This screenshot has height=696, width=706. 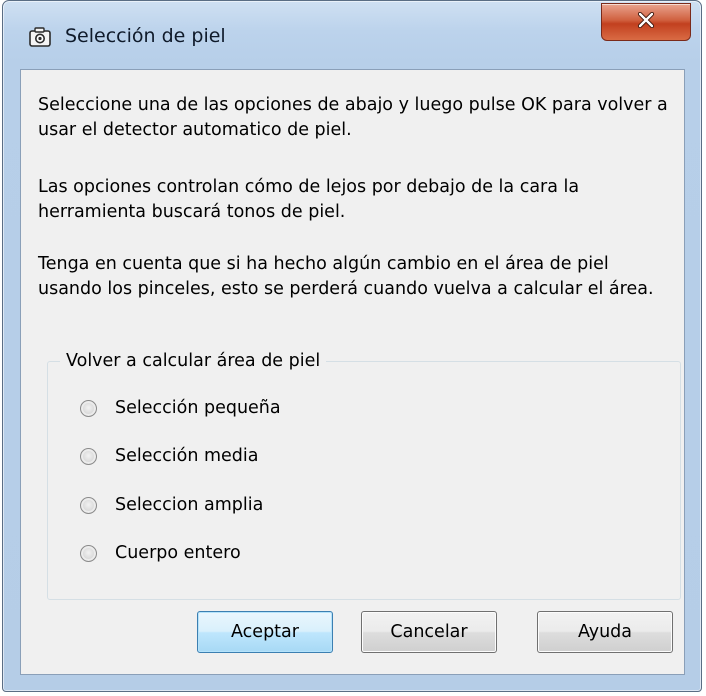 What do you see at coordinates (352, 33) in the screenshot?
I see `title-bar: Selección de piel` at bounding box center [352, 33].